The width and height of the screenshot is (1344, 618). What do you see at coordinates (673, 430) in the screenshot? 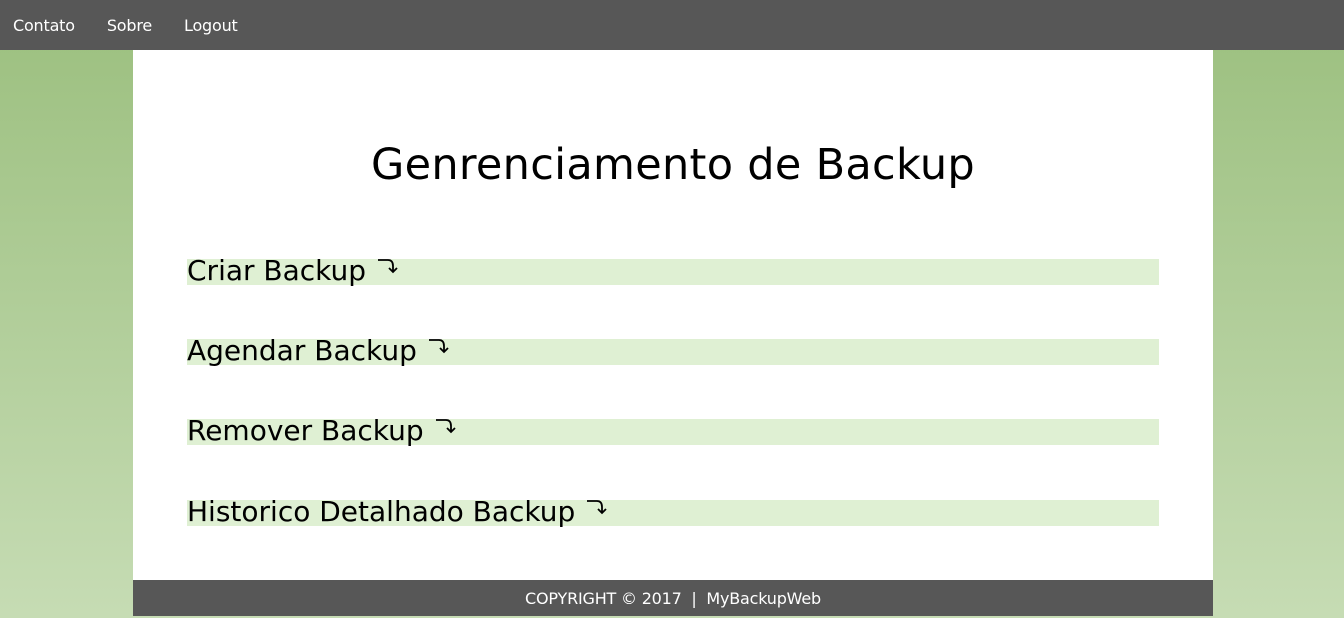
I see `remove-backup-link: Remover Backup` at bounding box center [673, 430].